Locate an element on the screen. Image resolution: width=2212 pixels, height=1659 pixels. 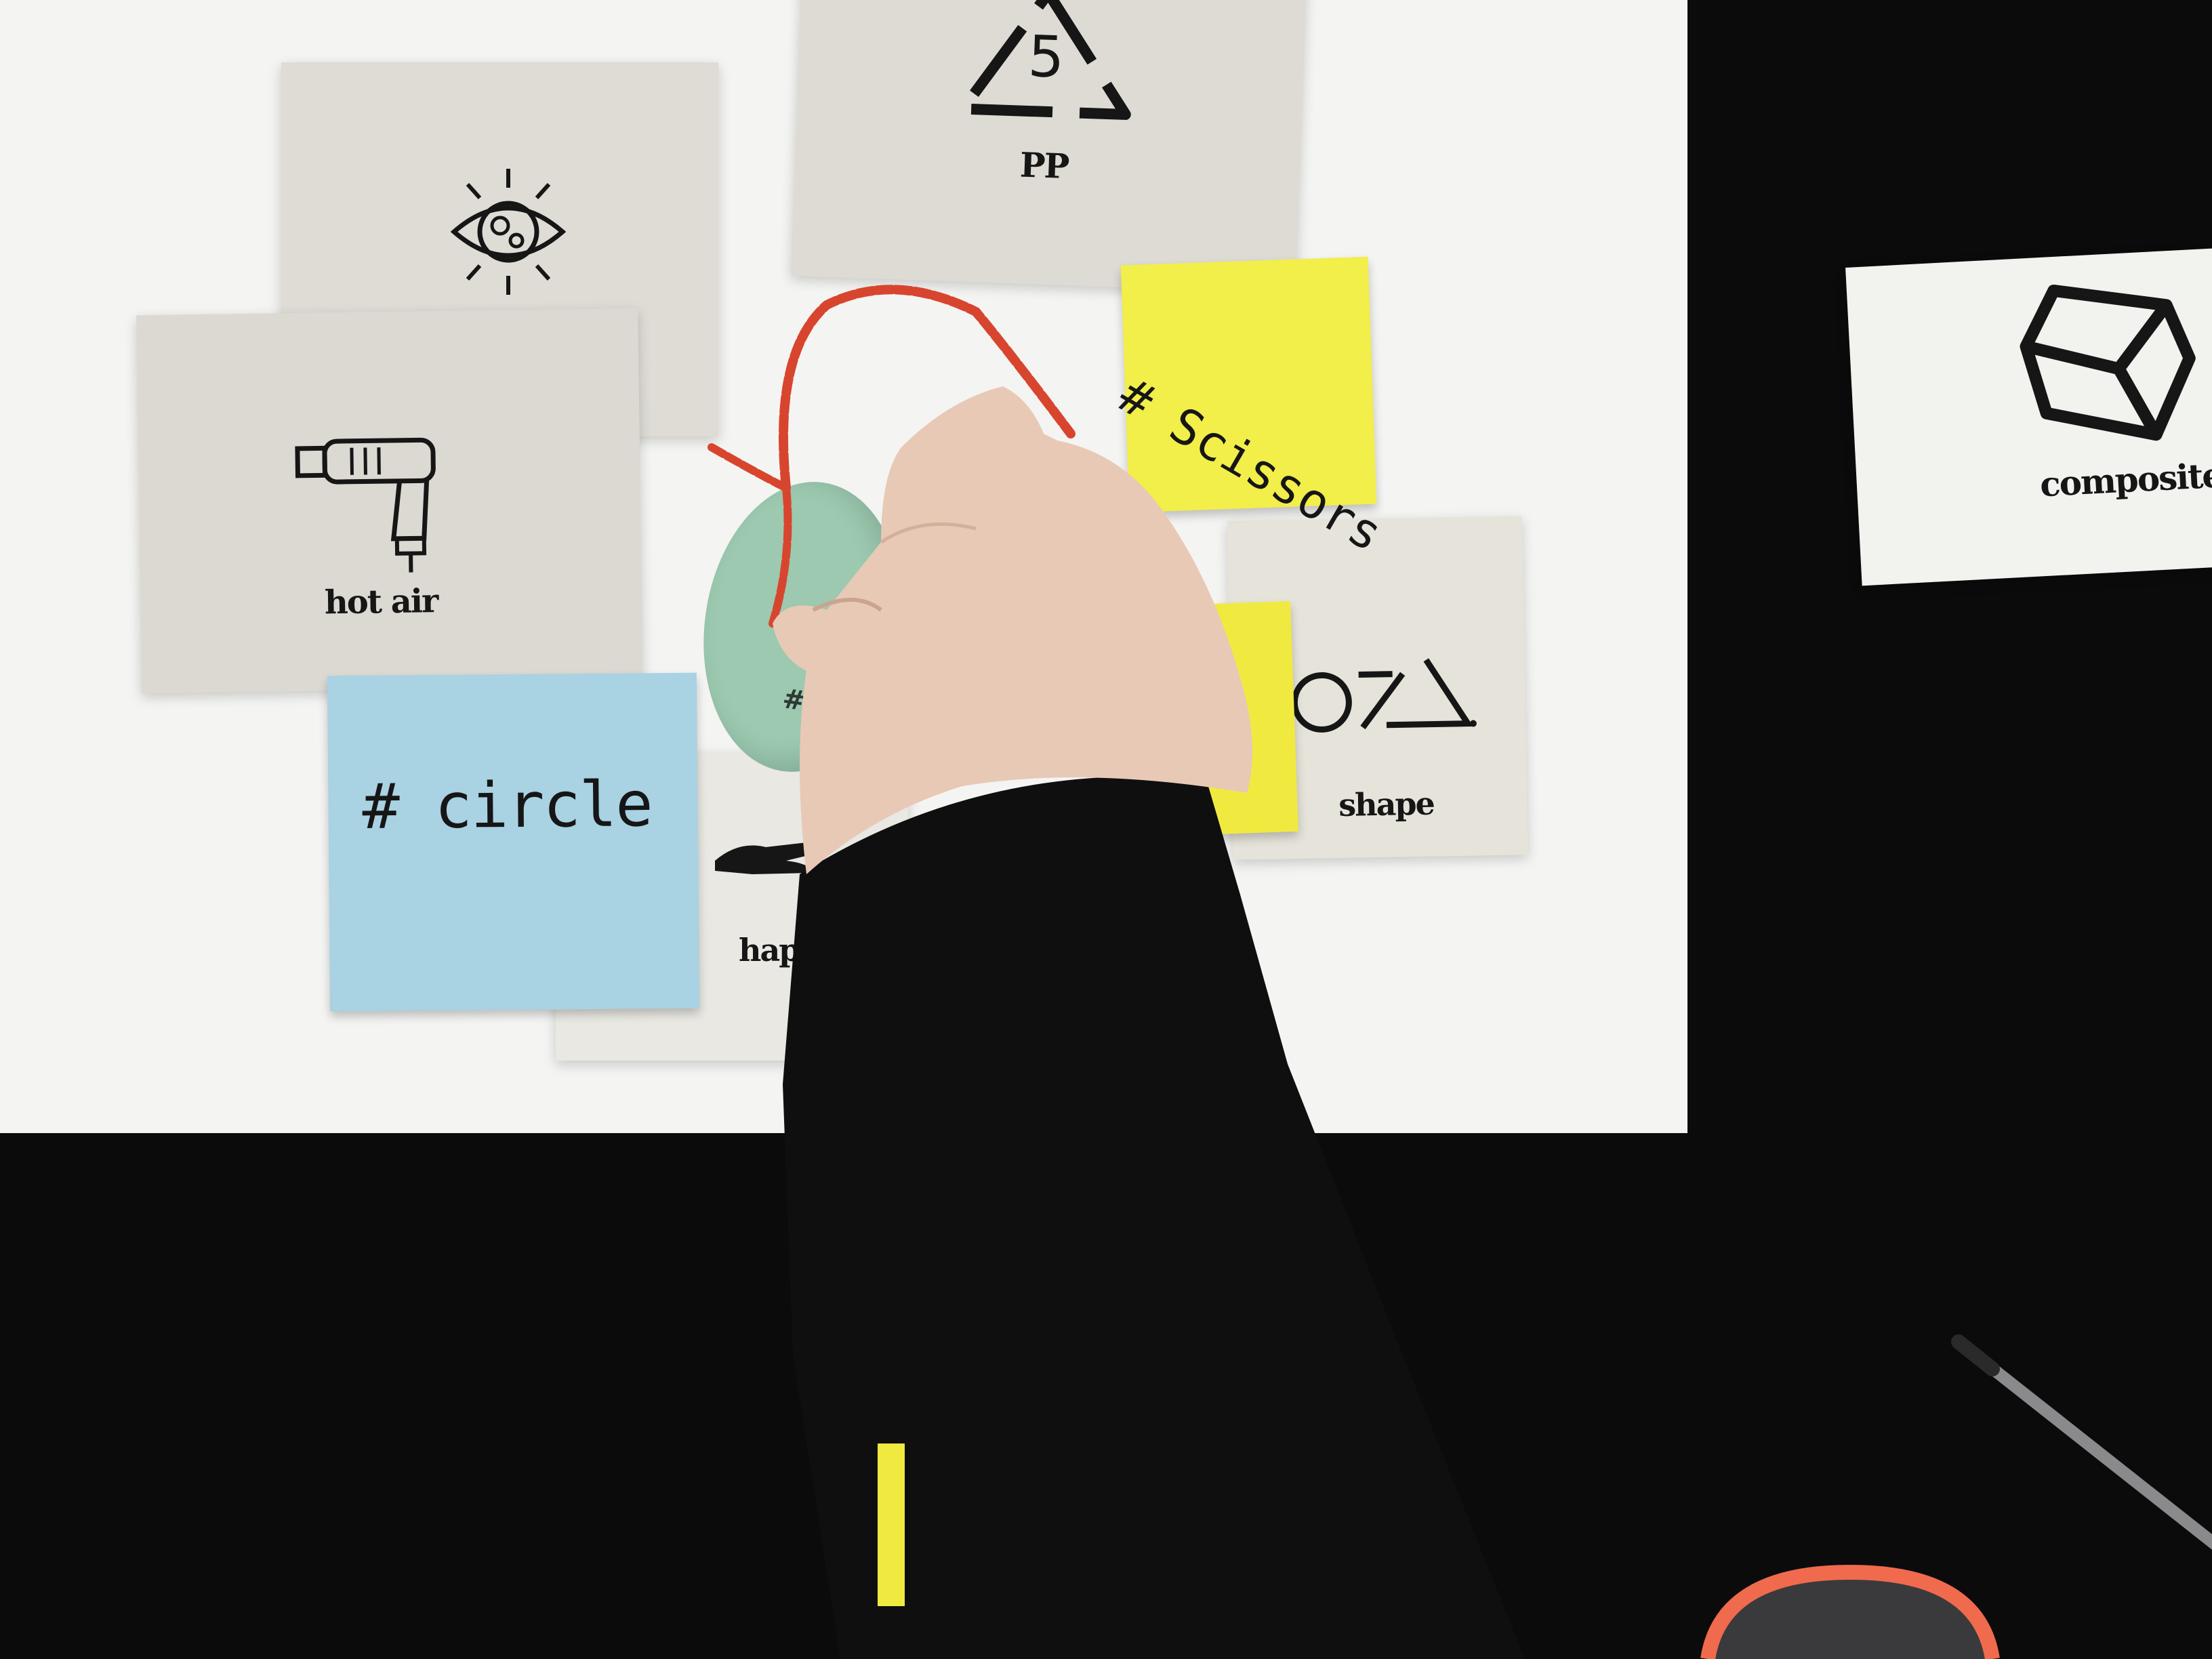
scissors-handle is located at coordinates (1850, 1612).